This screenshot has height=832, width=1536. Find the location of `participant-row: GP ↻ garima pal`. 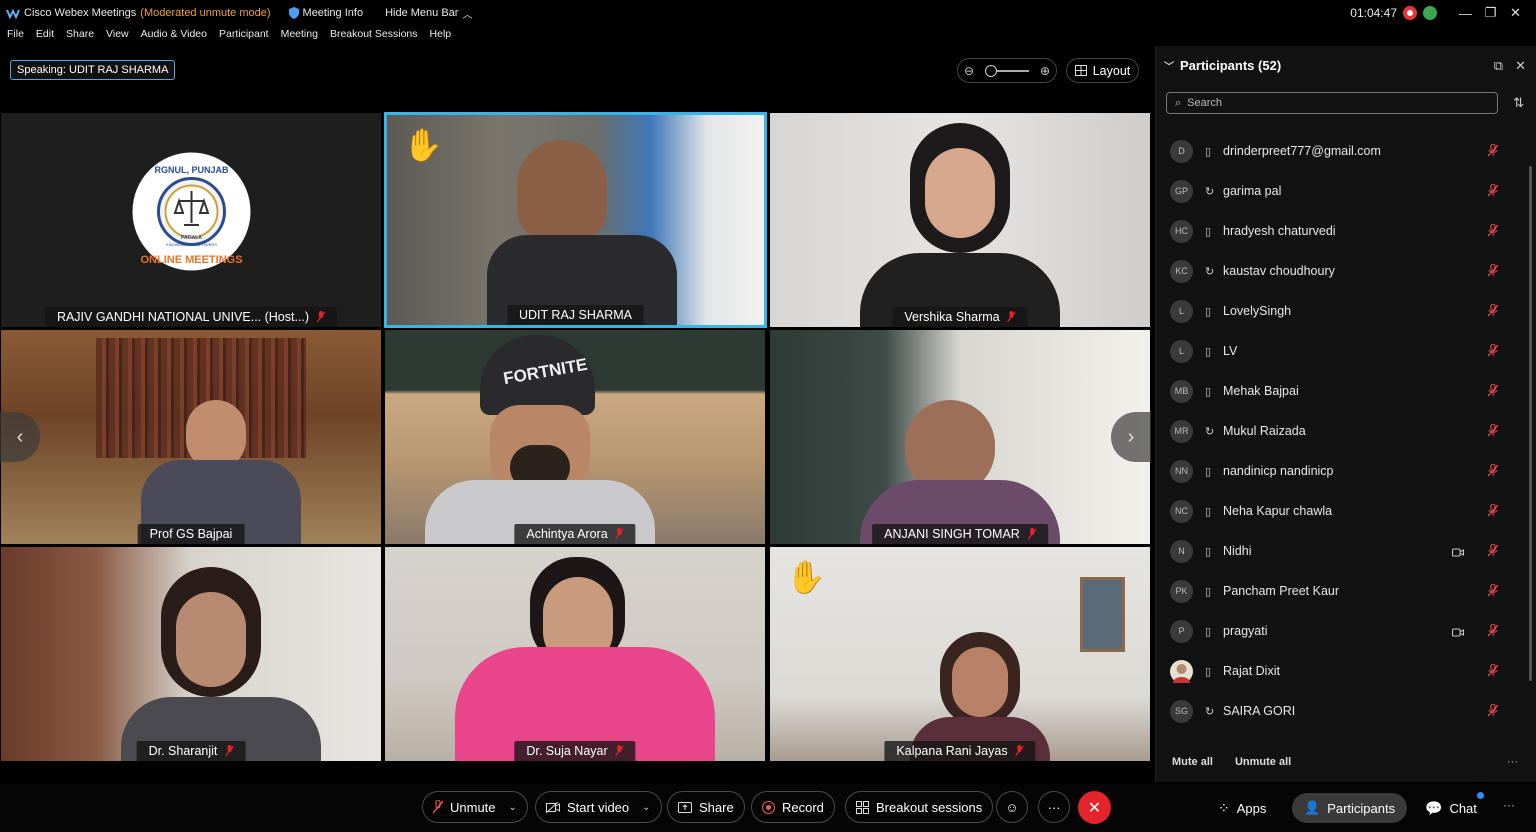

participant-row: GP ↻ garima pal is located at coordinates (1339, 191).